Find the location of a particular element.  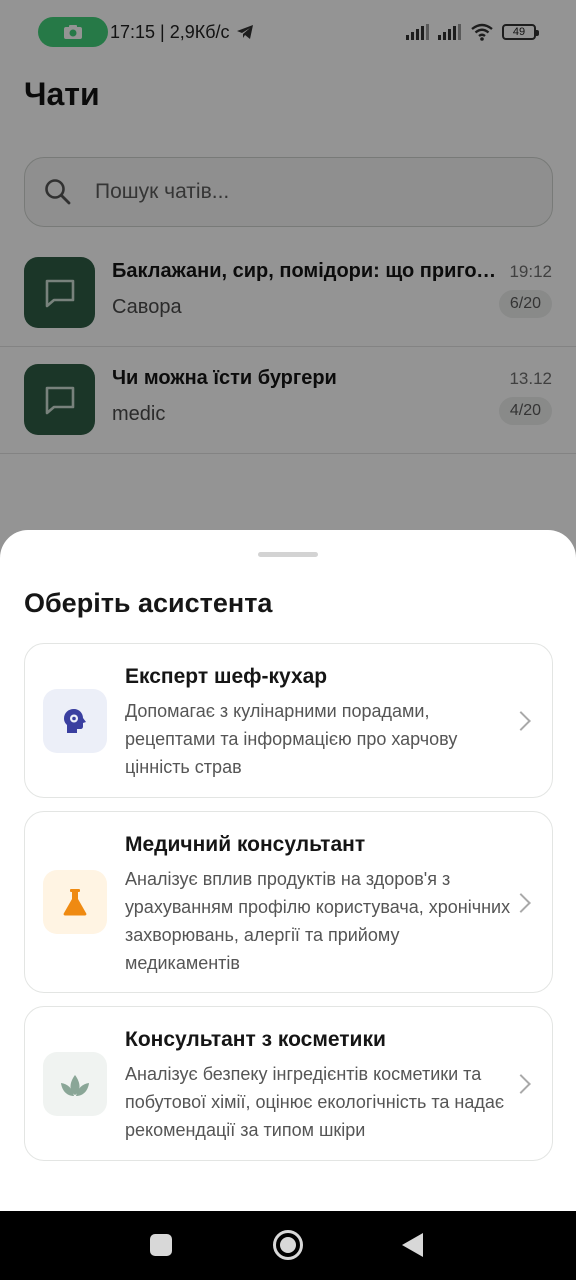

assistant-title: Експерт шеф-кухар is located at coordinates (226, 676).